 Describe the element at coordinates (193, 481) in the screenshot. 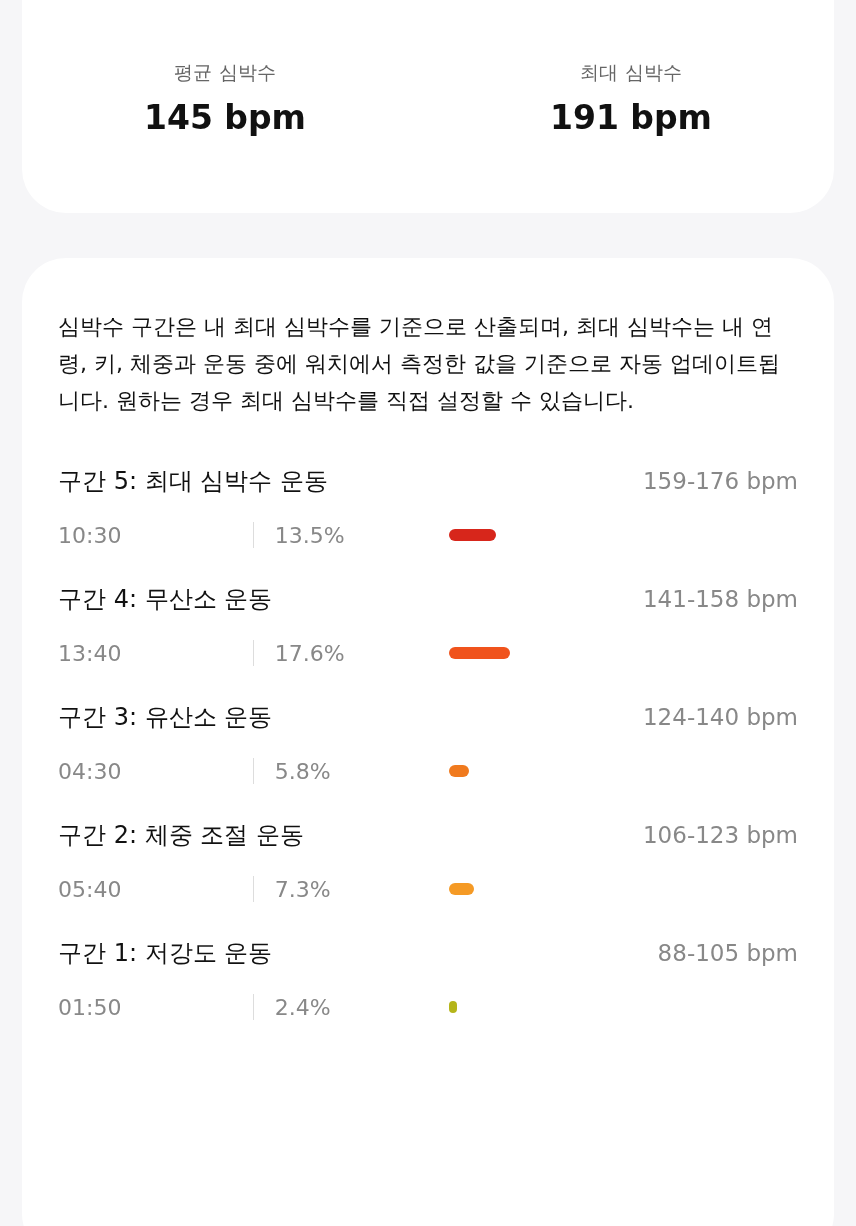

I see `zone-title: 구간 5: 최대 심박수 운동` at that location.